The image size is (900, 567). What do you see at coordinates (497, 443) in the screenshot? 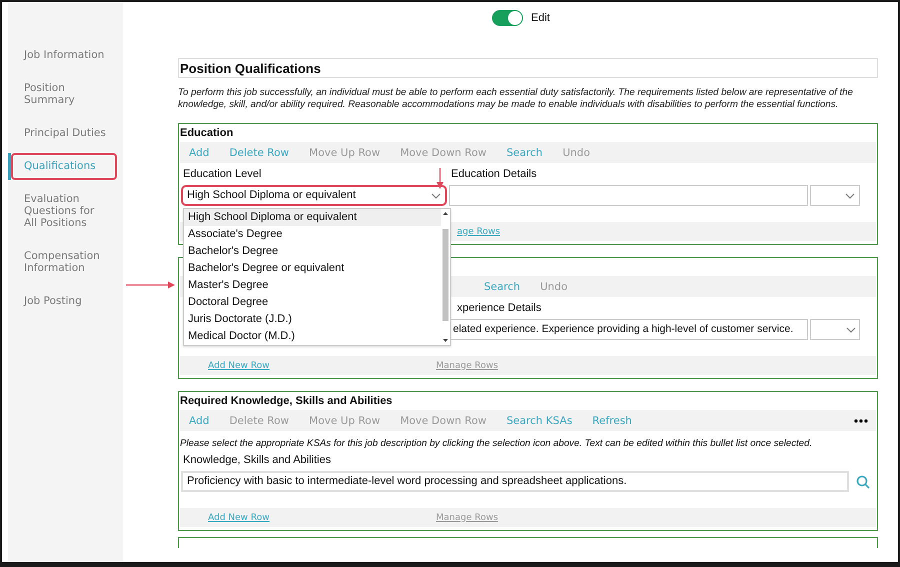
I see `instruction-text: Please select the appropriate KSAs for this job description by clicking the selection icon above. Text can be edited within this bullet list once selected.` at bounding box center [497, 443].